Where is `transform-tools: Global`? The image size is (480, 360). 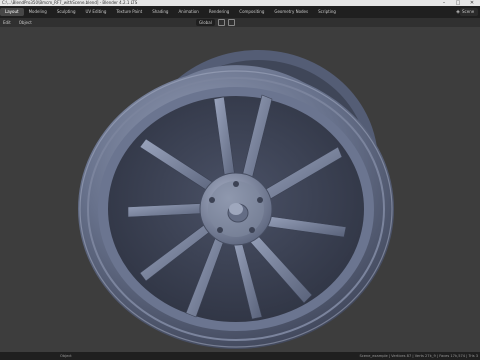 transform-tools: Global is located at coordinates (215, 22).